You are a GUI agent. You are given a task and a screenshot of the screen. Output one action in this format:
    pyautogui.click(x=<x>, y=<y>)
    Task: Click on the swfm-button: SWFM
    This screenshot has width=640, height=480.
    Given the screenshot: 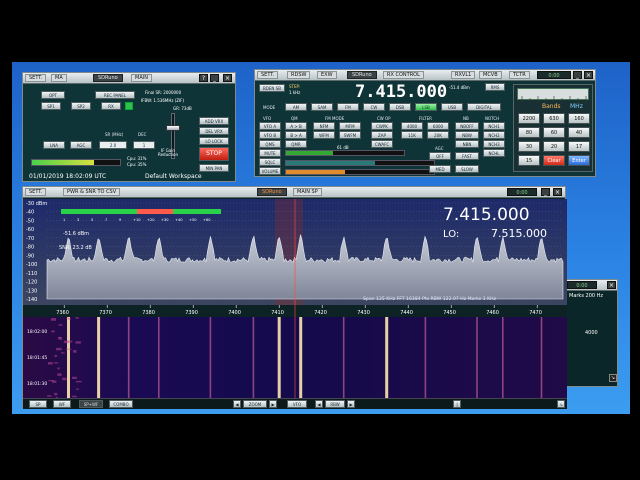 What is the action you would take?
    pyautogui.click(x=350, y=135)
    